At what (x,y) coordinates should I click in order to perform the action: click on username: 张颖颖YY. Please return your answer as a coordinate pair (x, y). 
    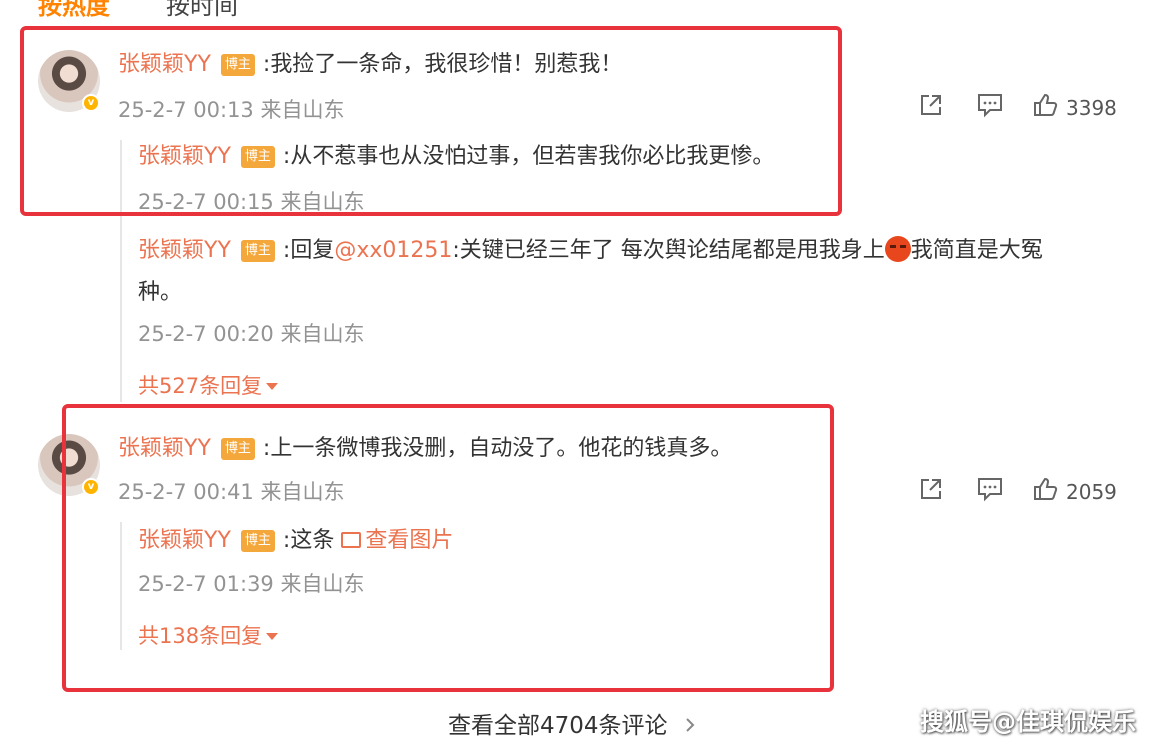
    Looking at the image, I should click on (184, 250).